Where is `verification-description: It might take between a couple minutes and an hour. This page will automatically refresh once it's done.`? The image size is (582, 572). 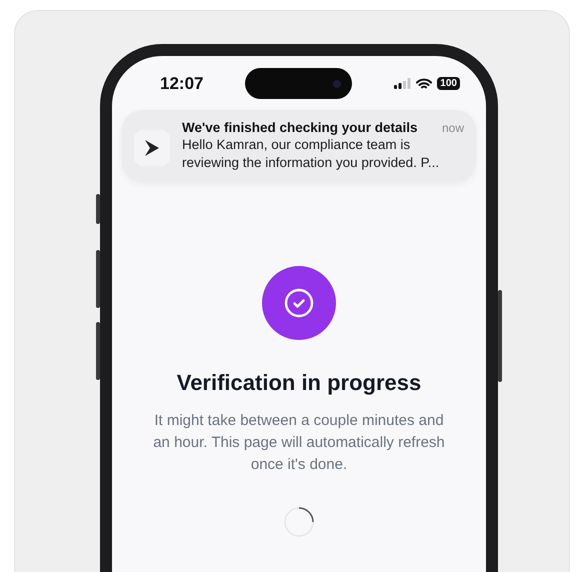 verification-description: It might take between a couple minutes and an hour. This page will automatically refresh once it's done. is located at coordinates (299, 443).